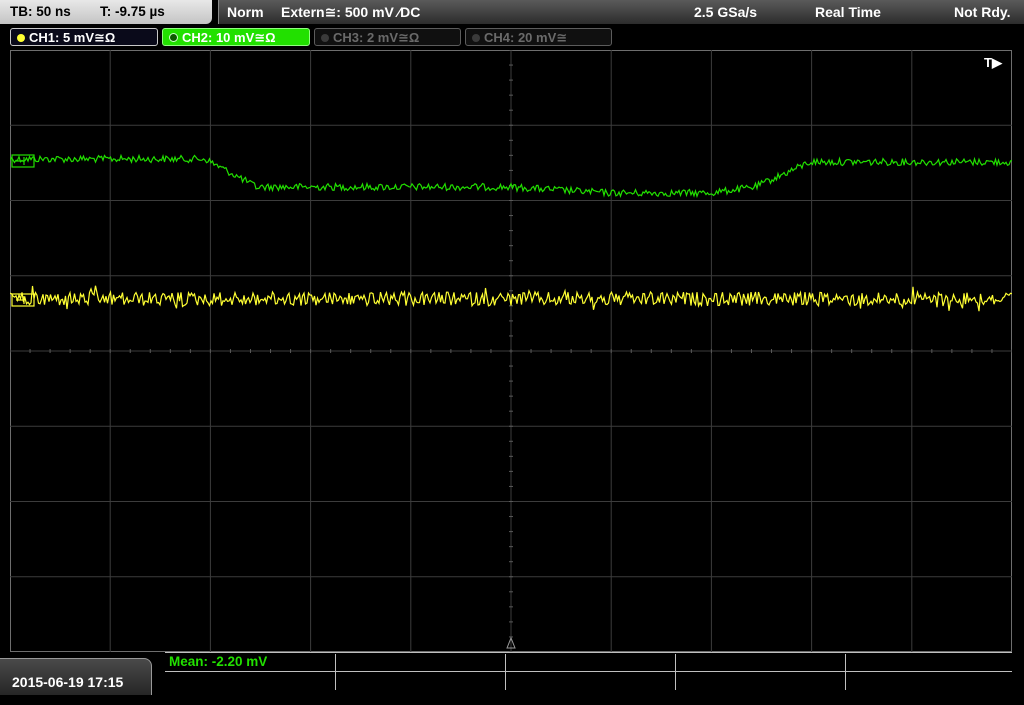  I want to click on run-state: Not Rdy., so click(982, 12).